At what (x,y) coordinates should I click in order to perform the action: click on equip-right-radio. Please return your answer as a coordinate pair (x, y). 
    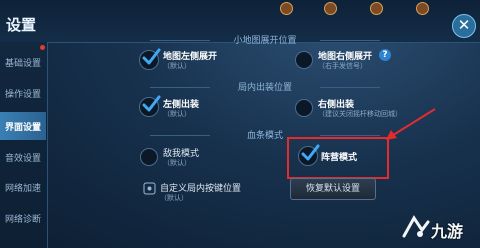
    Looking at the image, I should click on (304, 108).